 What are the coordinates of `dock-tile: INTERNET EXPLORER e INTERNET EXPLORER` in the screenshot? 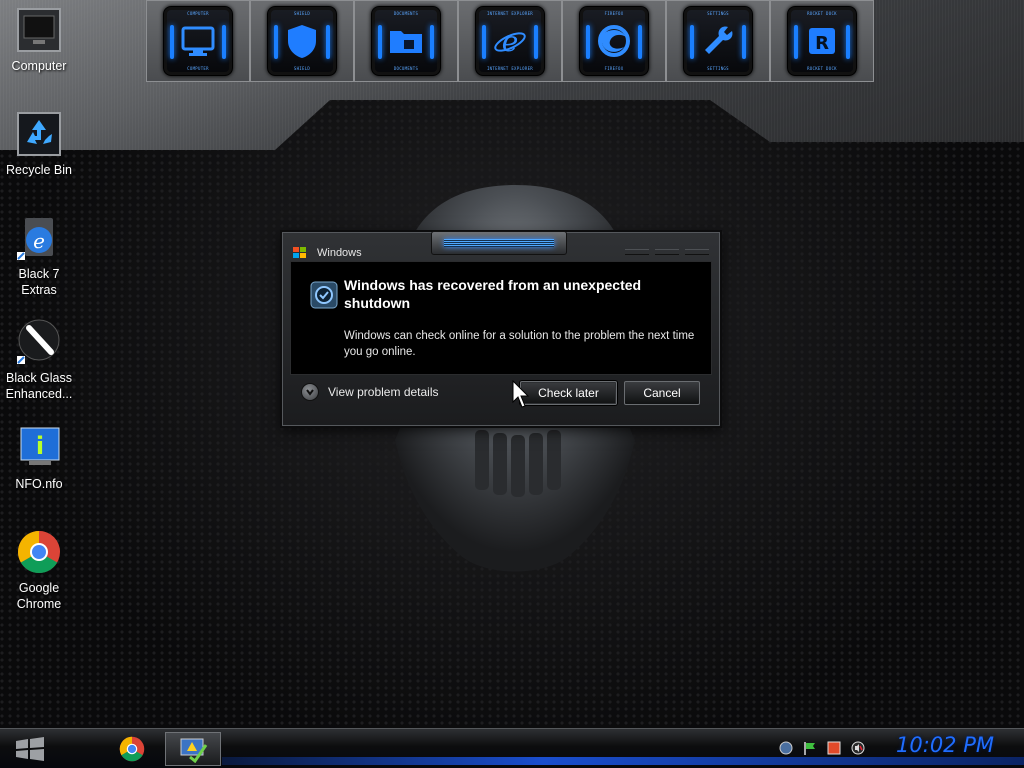 It's located at (510, 41).